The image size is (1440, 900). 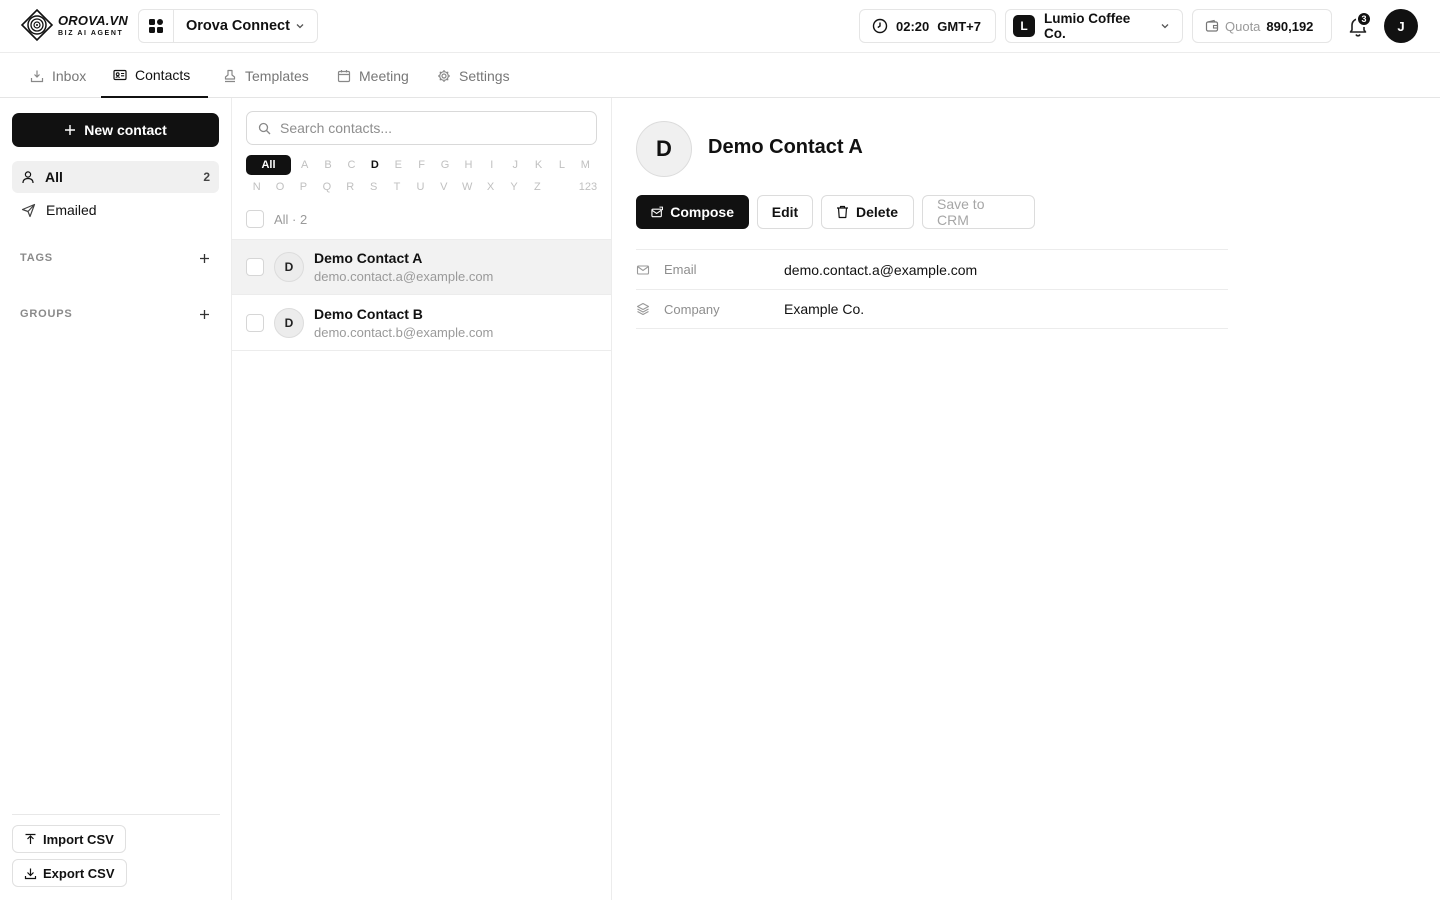 What do you see at coordinates (327, 165) in the screenshot?
I see `alphabet-letter: B` at bounding box center [327, 165].